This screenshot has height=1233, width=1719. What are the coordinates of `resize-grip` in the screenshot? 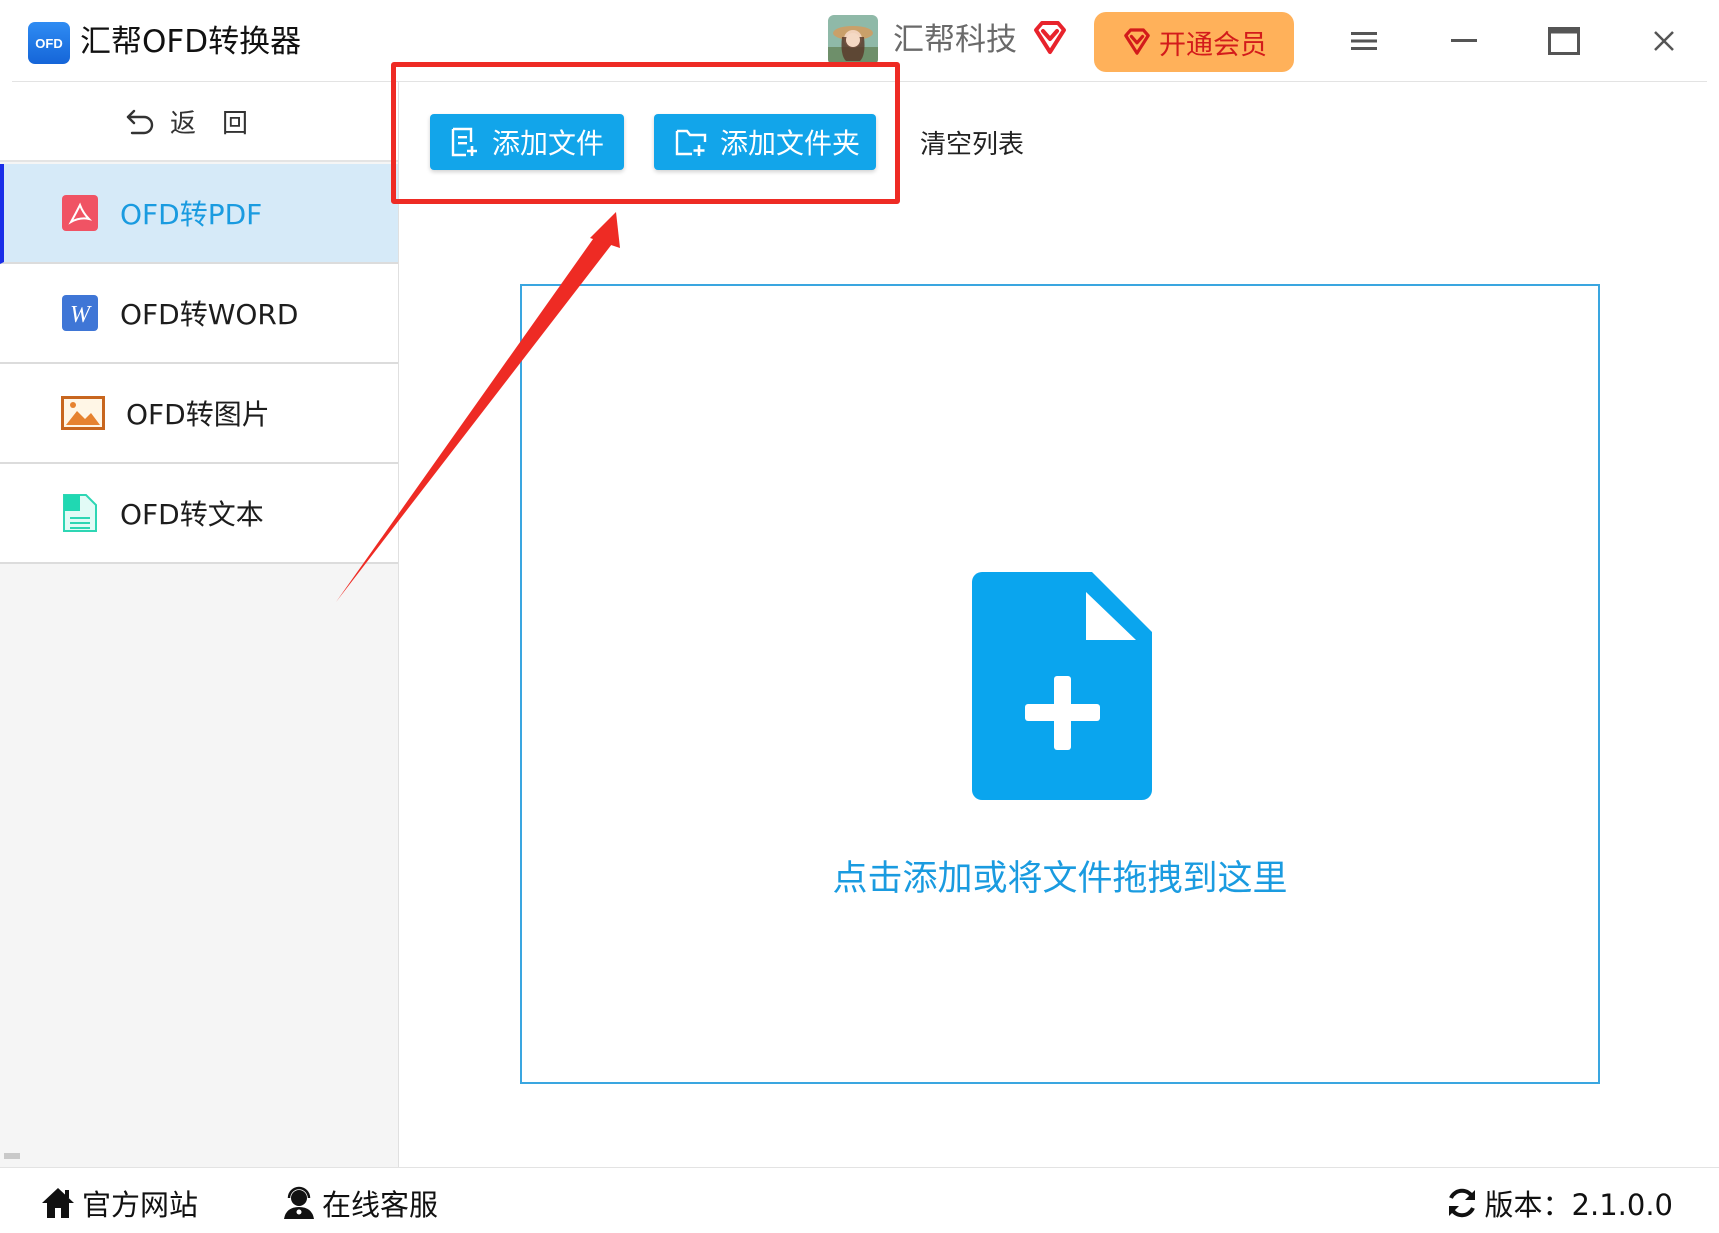 It's located at (12, 1156).